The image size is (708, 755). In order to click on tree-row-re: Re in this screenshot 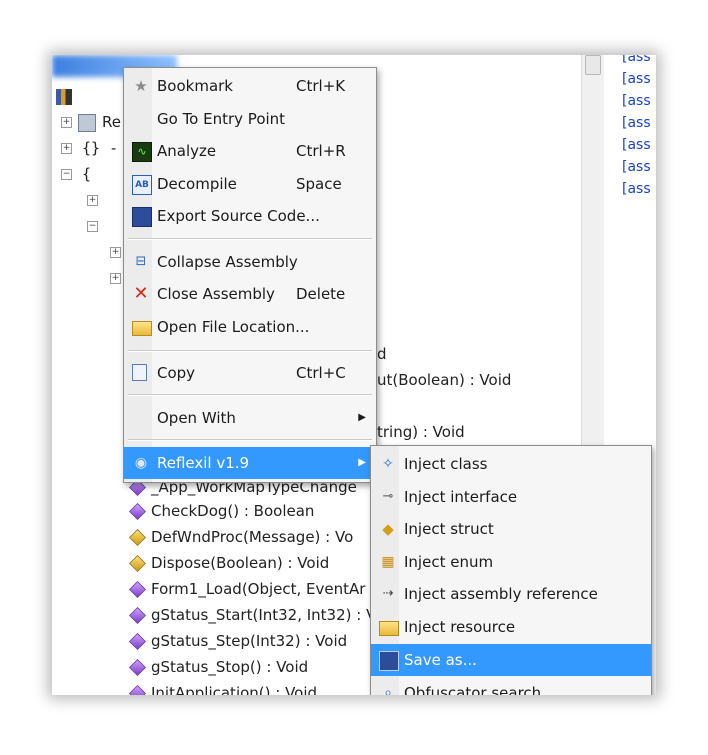, I will do `click(99, 122)`.